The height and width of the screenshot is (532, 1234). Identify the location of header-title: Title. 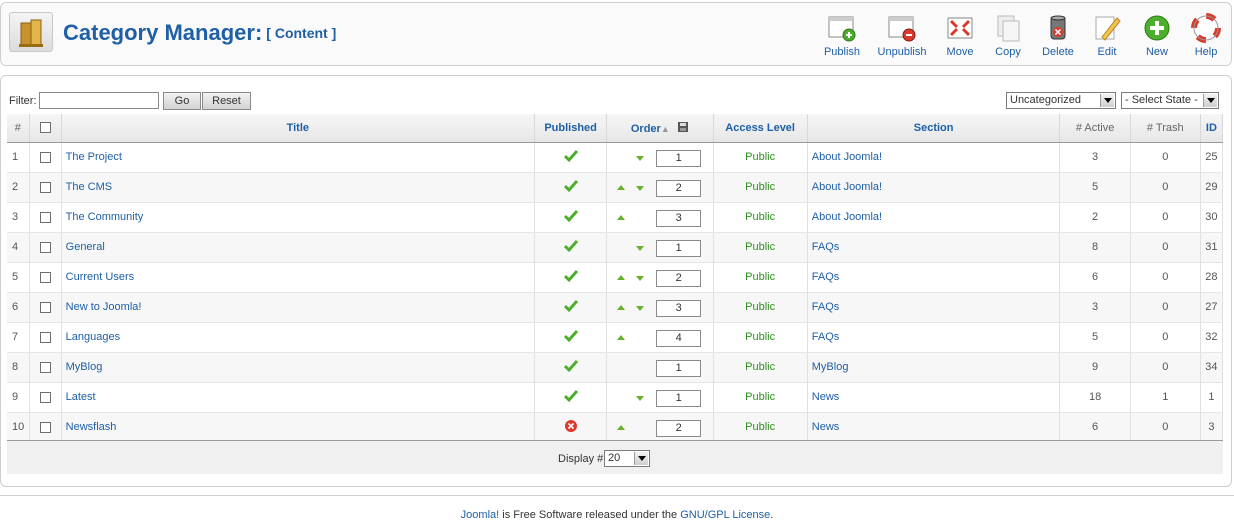
(298, 128).